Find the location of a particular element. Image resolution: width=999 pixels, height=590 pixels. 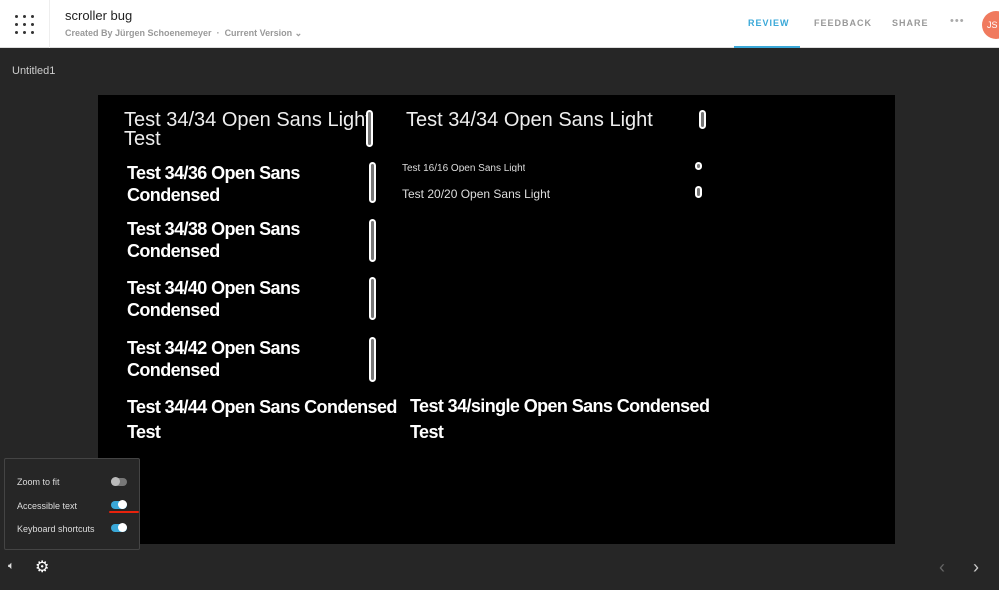

keyboard-shortcuts-toggle is located at coordinates (119, 527).